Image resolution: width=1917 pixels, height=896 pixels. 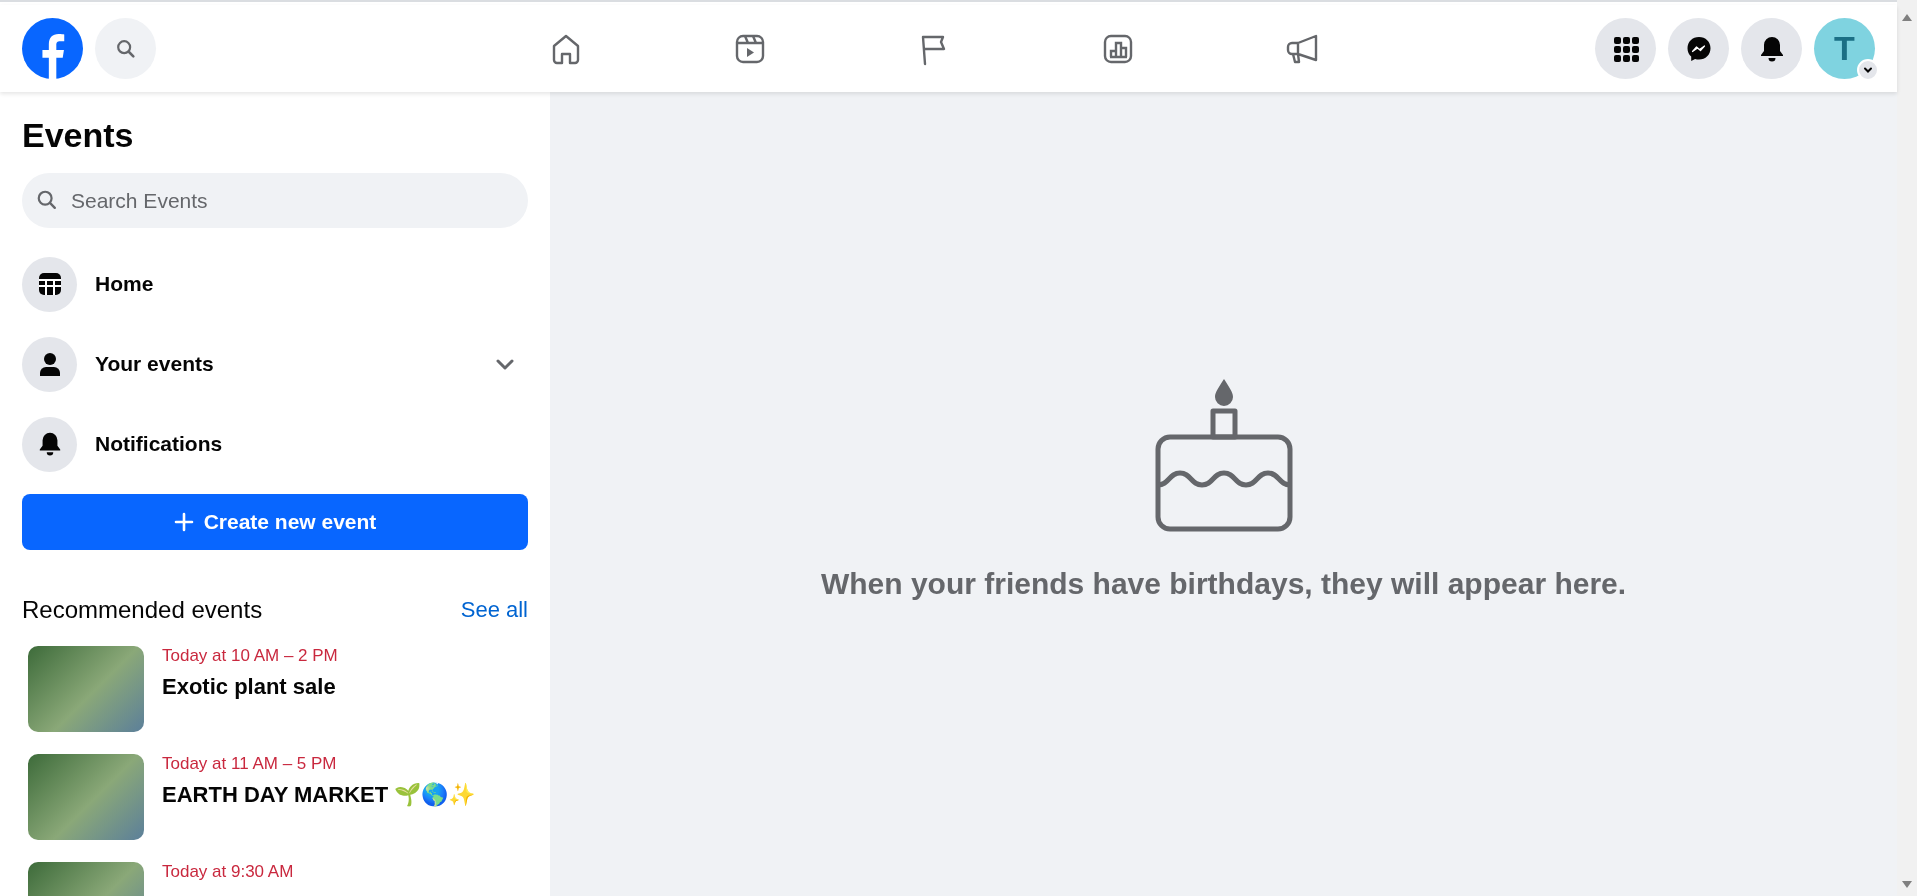 I want to click on logo-icon, so click(x=52, y=48).